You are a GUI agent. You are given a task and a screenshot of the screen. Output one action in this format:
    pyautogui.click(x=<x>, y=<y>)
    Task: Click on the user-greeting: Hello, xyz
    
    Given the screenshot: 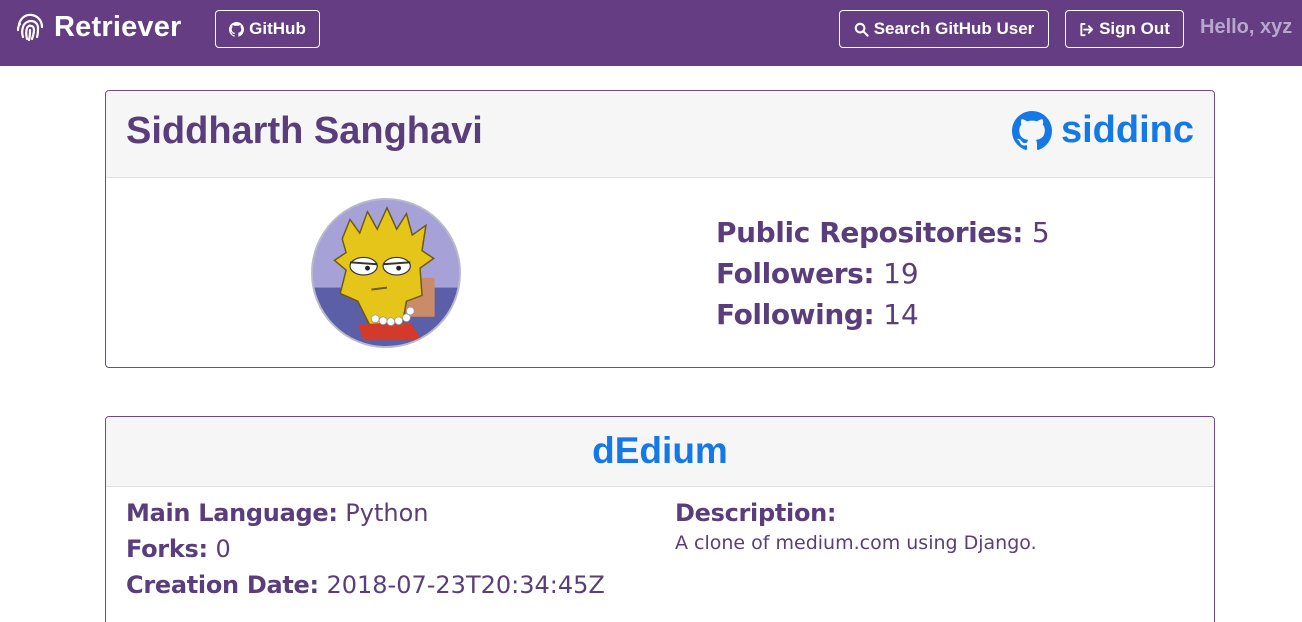 What is the action you would take?
    pyautogui.click(x=1246, y=27)
    